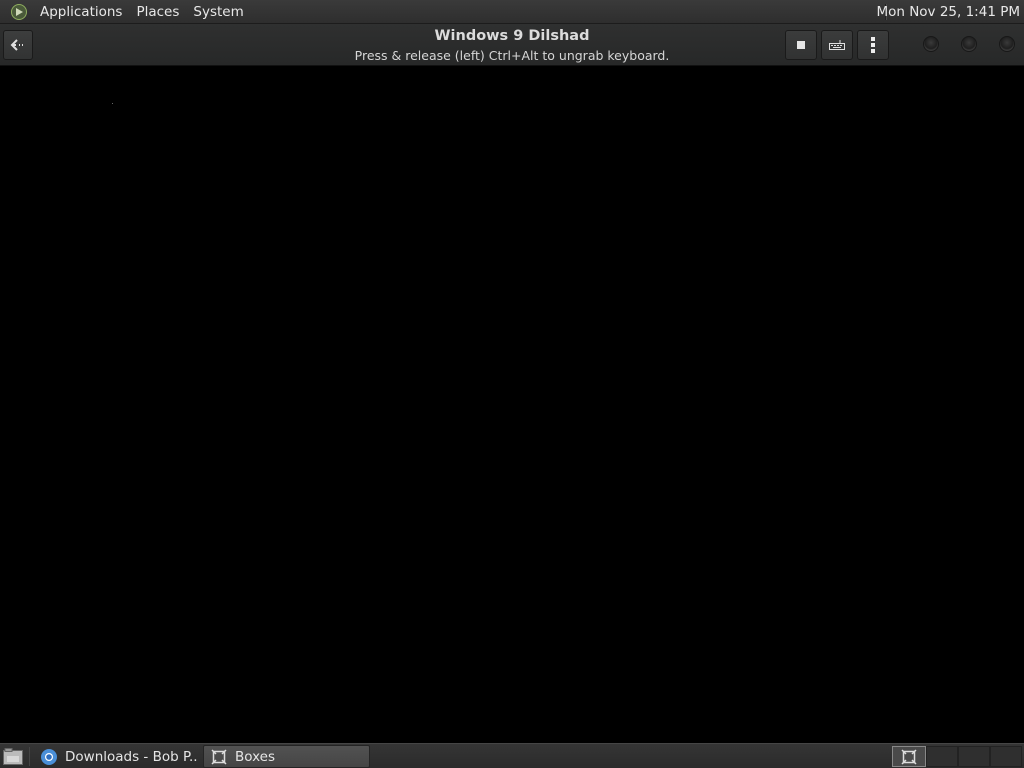  I want to click on bottom-panel: Downloads - Bob P... Boxes, so click(512, 755).